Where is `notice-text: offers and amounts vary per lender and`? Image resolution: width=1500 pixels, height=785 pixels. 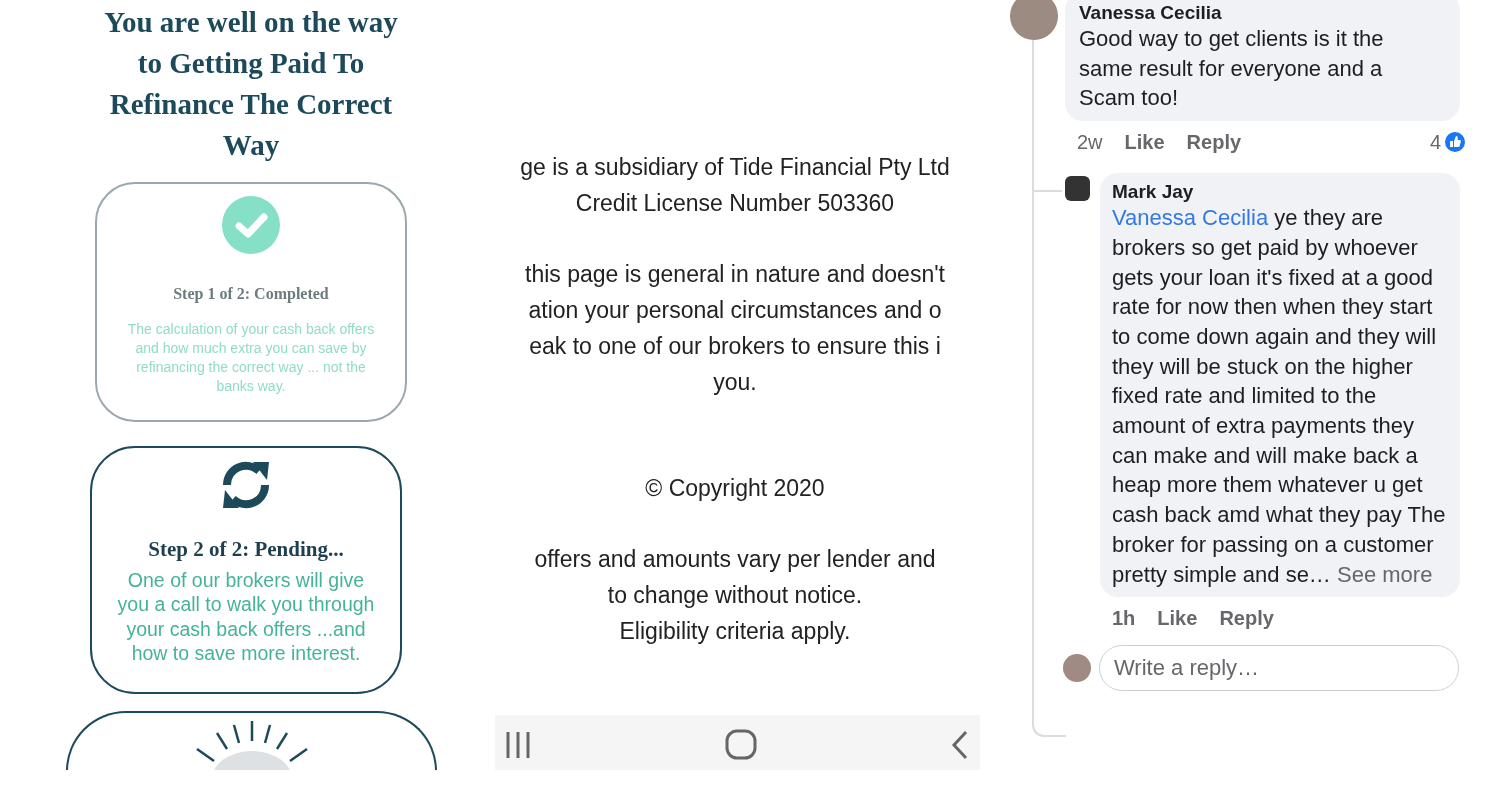
notice-text: offers and amounts vary per lender and is located at coordinates (735, 559).